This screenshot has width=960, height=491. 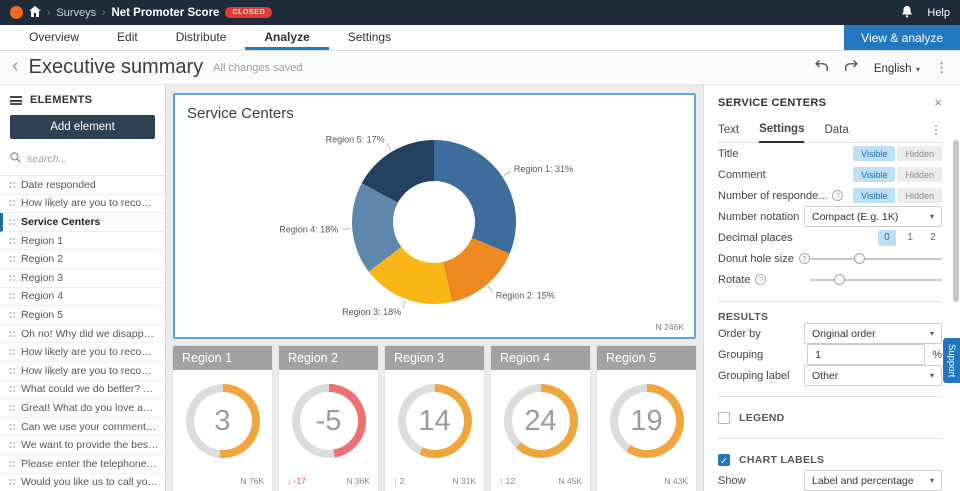 What do you see at coordinates (907, 13) in the screenshot?
I see `notifications-bell-icon` at bounding box center [907, 13].